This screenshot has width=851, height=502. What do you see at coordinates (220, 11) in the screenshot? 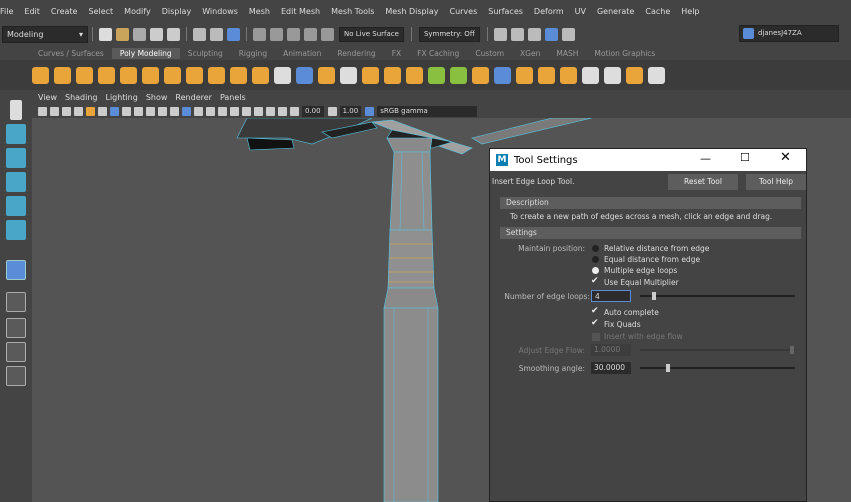
I see `menu-windows: Windows` at bounding box center [220, 11].